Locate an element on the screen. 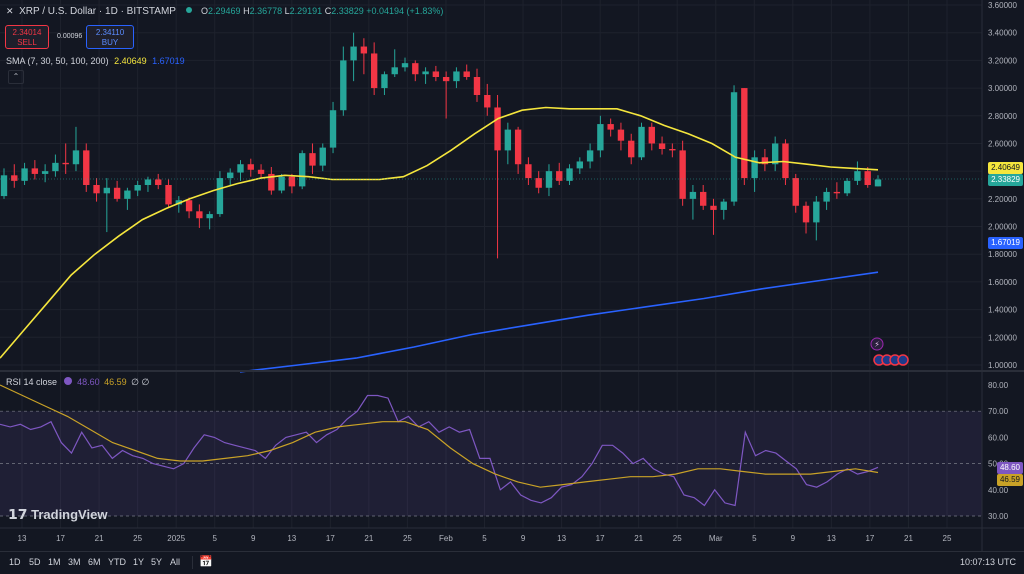 Image resolution: width=1024 pixels, height=574 pixels. price-tick-label: 3.40000 is located at coordinates (1002, 33).